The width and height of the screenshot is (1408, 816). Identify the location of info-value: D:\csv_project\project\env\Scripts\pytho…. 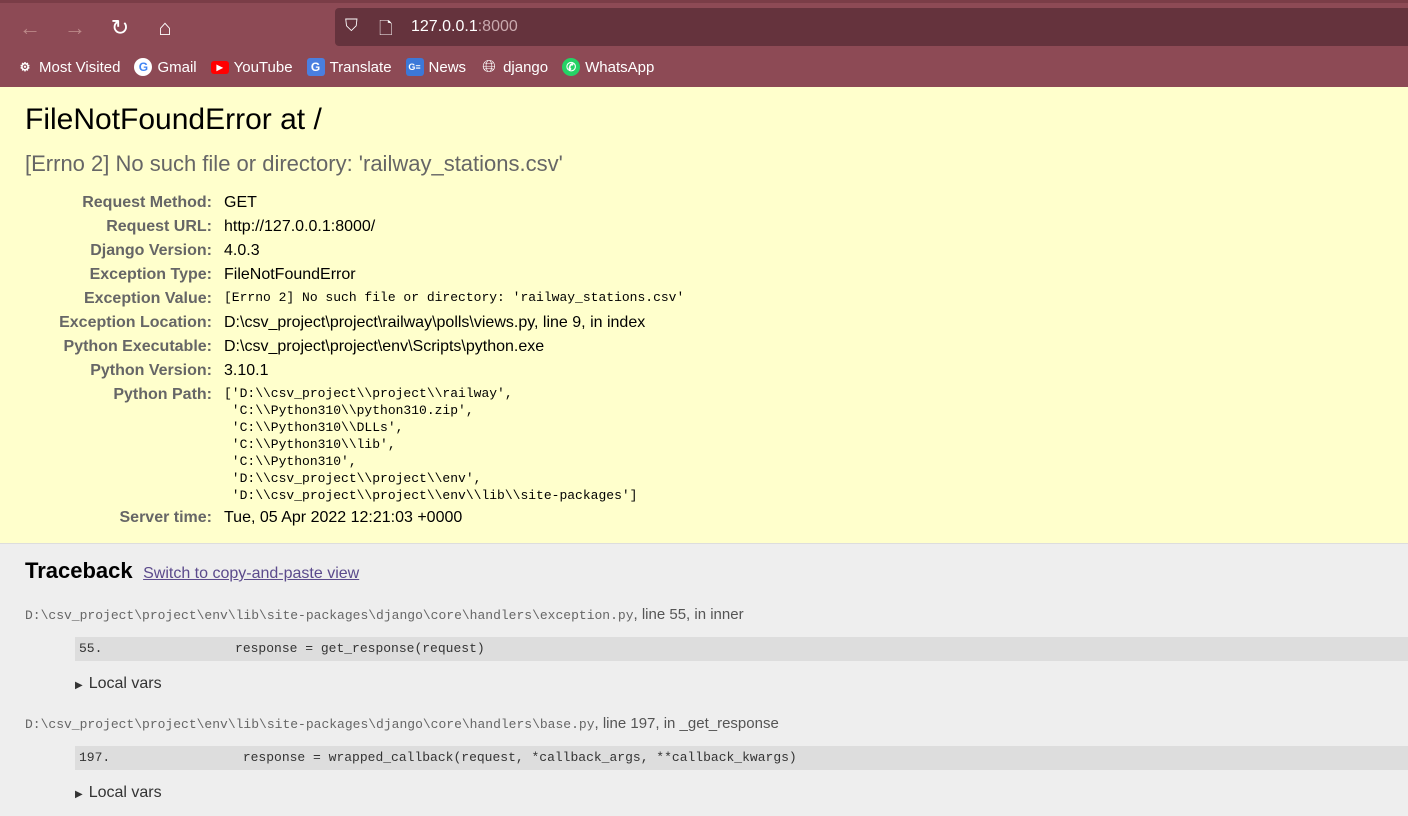
(384, 346).